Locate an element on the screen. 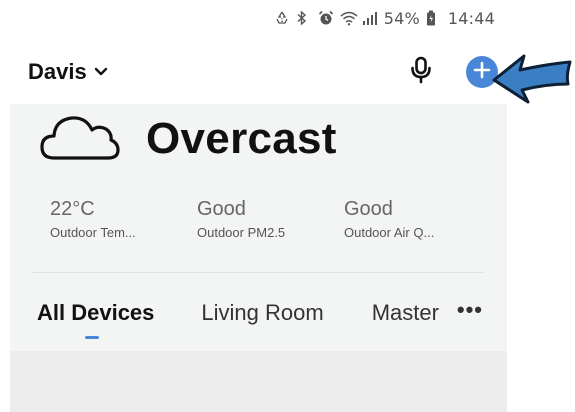 This screenshot has width=575, height=412. annotation-arrow-icon is located at coordinates (532, 80).